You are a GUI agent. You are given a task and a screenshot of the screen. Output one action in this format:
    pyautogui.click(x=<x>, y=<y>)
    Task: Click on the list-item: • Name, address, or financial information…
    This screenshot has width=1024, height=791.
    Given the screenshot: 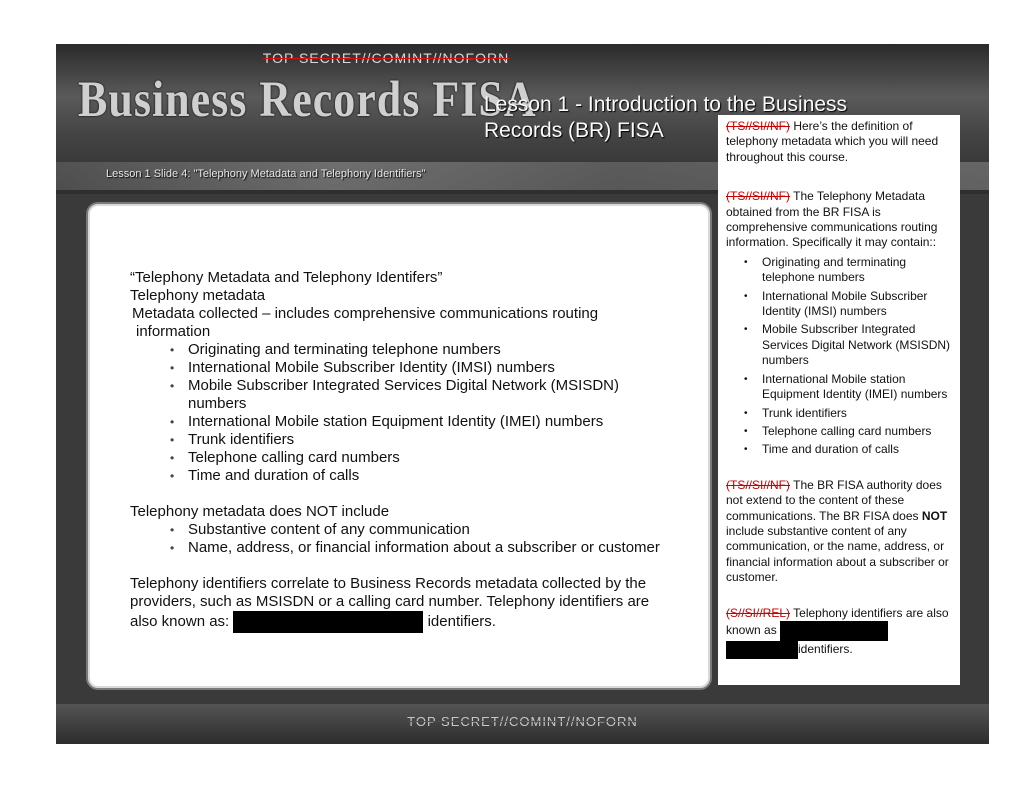 What is the action you would take?
    pyautogui.click(x=415, y=547)
    